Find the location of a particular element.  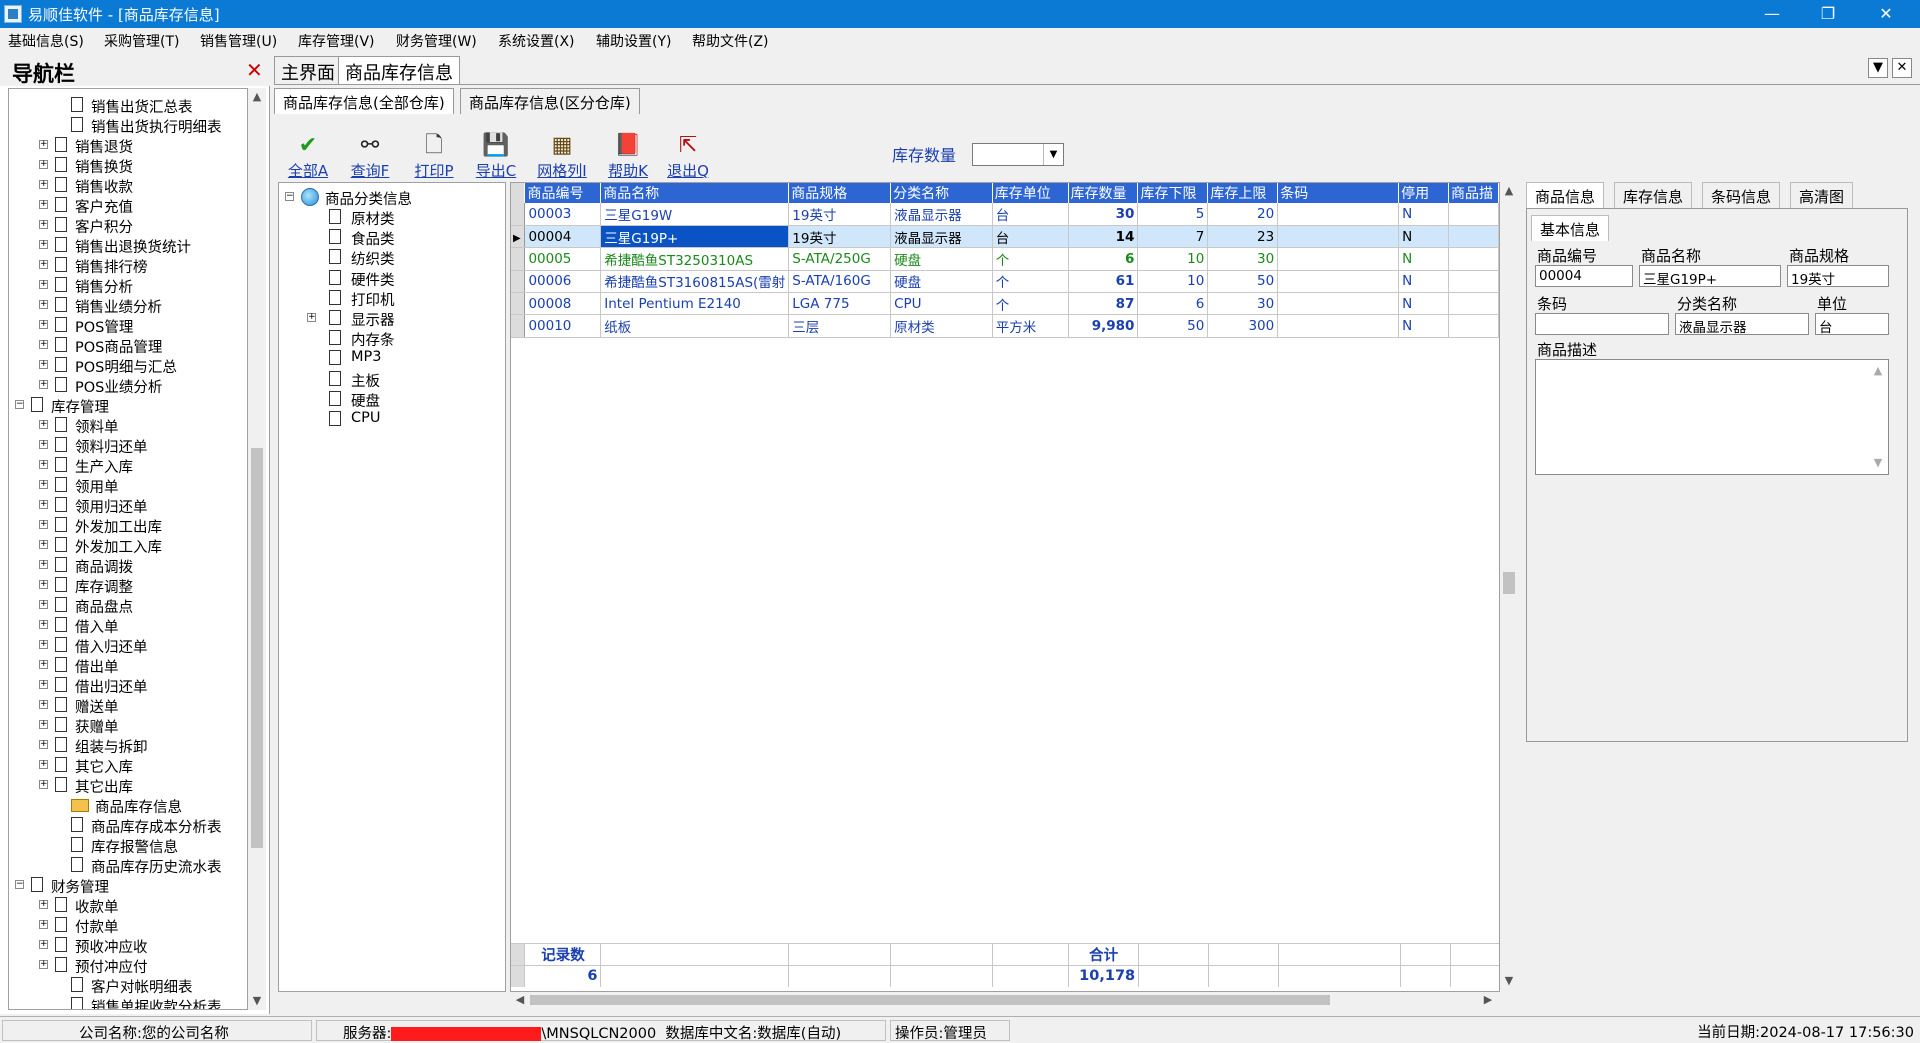

column-header: 商品描 is located at coordinates (1473, 193).